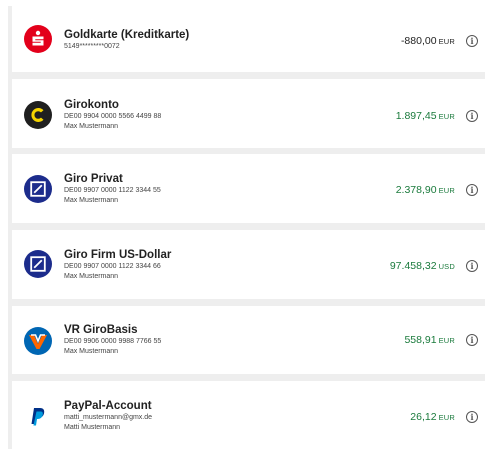  Describe the element at coordinates (446, 266) in the screenshot. I see `balance-currency: USD` at that location.